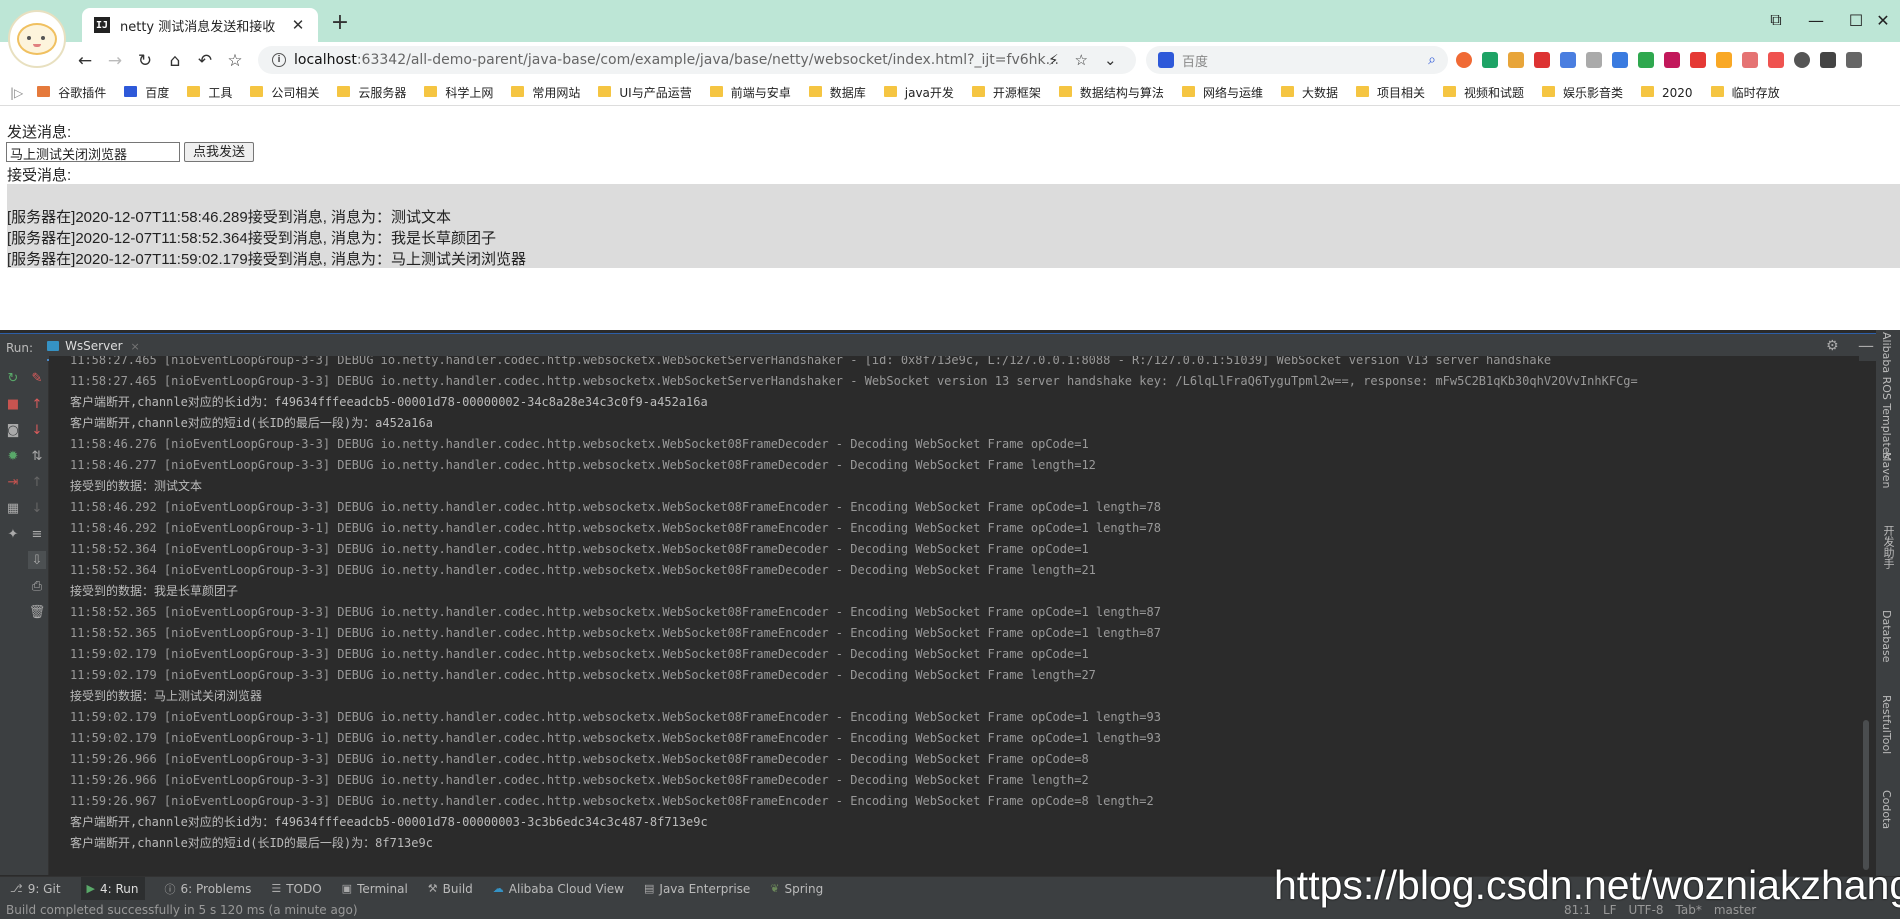 The width and height of the screenshot is (1900, 919). What do you see at coordinates (375, 889) in the screenshot?
I see `tab-terminal: ▣ Terminal` at bounding box center [375, 889].